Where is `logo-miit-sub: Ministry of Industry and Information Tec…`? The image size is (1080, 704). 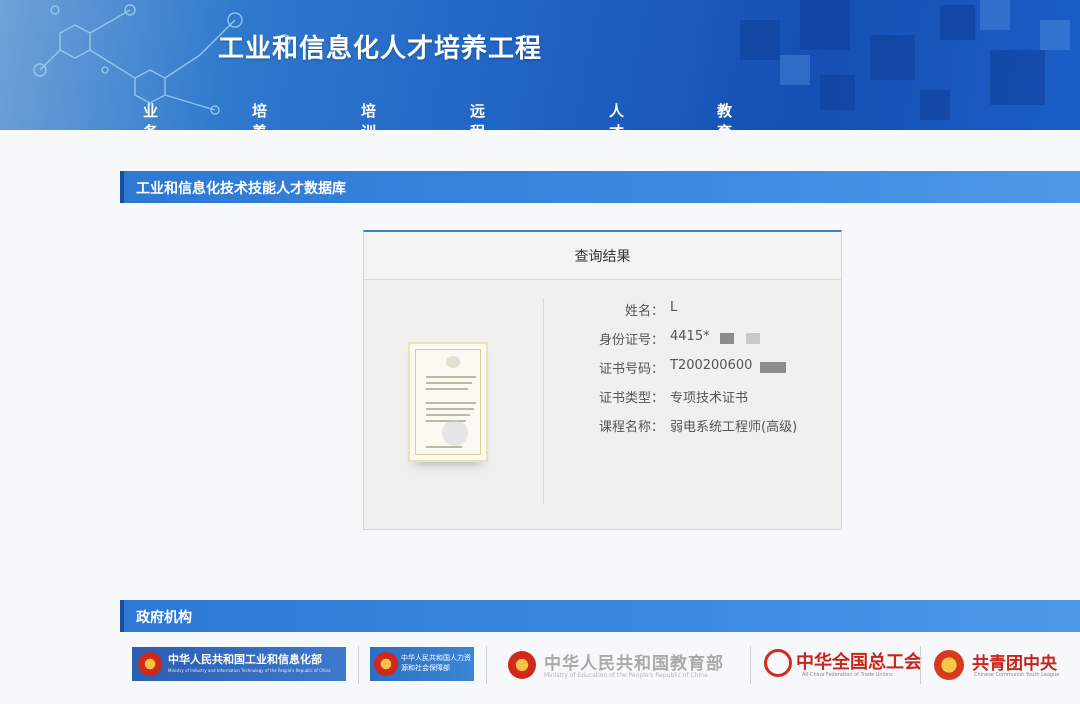
logo-miit-sub: Ministry of Industry and Information Tec… is located at coordinates (249, 670).